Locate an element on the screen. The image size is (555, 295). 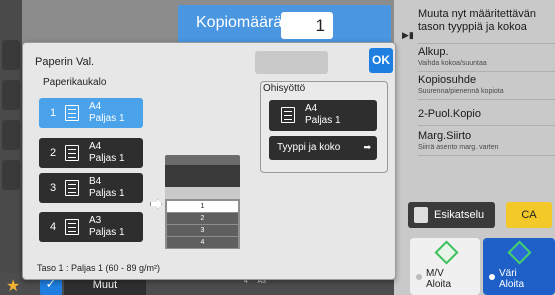
copies-label: Kopiomäärä is located at coordinates (239, 22).